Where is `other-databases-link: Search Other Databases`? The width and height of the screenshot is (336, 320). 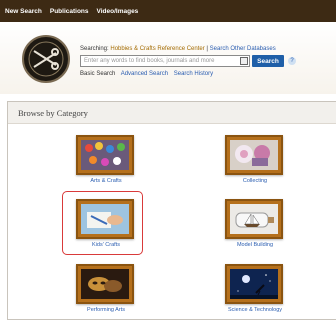
other-databases-link: Search Other Databases is located at coordinates (243, 49).